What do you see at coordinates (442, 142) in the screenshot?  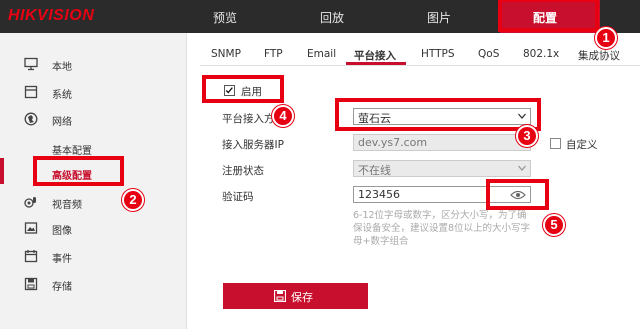 I see `server-ip-field: dev.ys7.com` at bounding box center [442, 142].